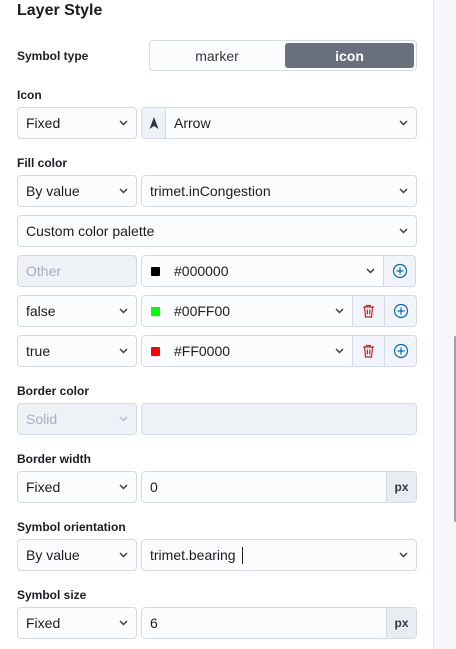  I want to click on symbol-size-mode-select: Fixed, so click(77, 623).